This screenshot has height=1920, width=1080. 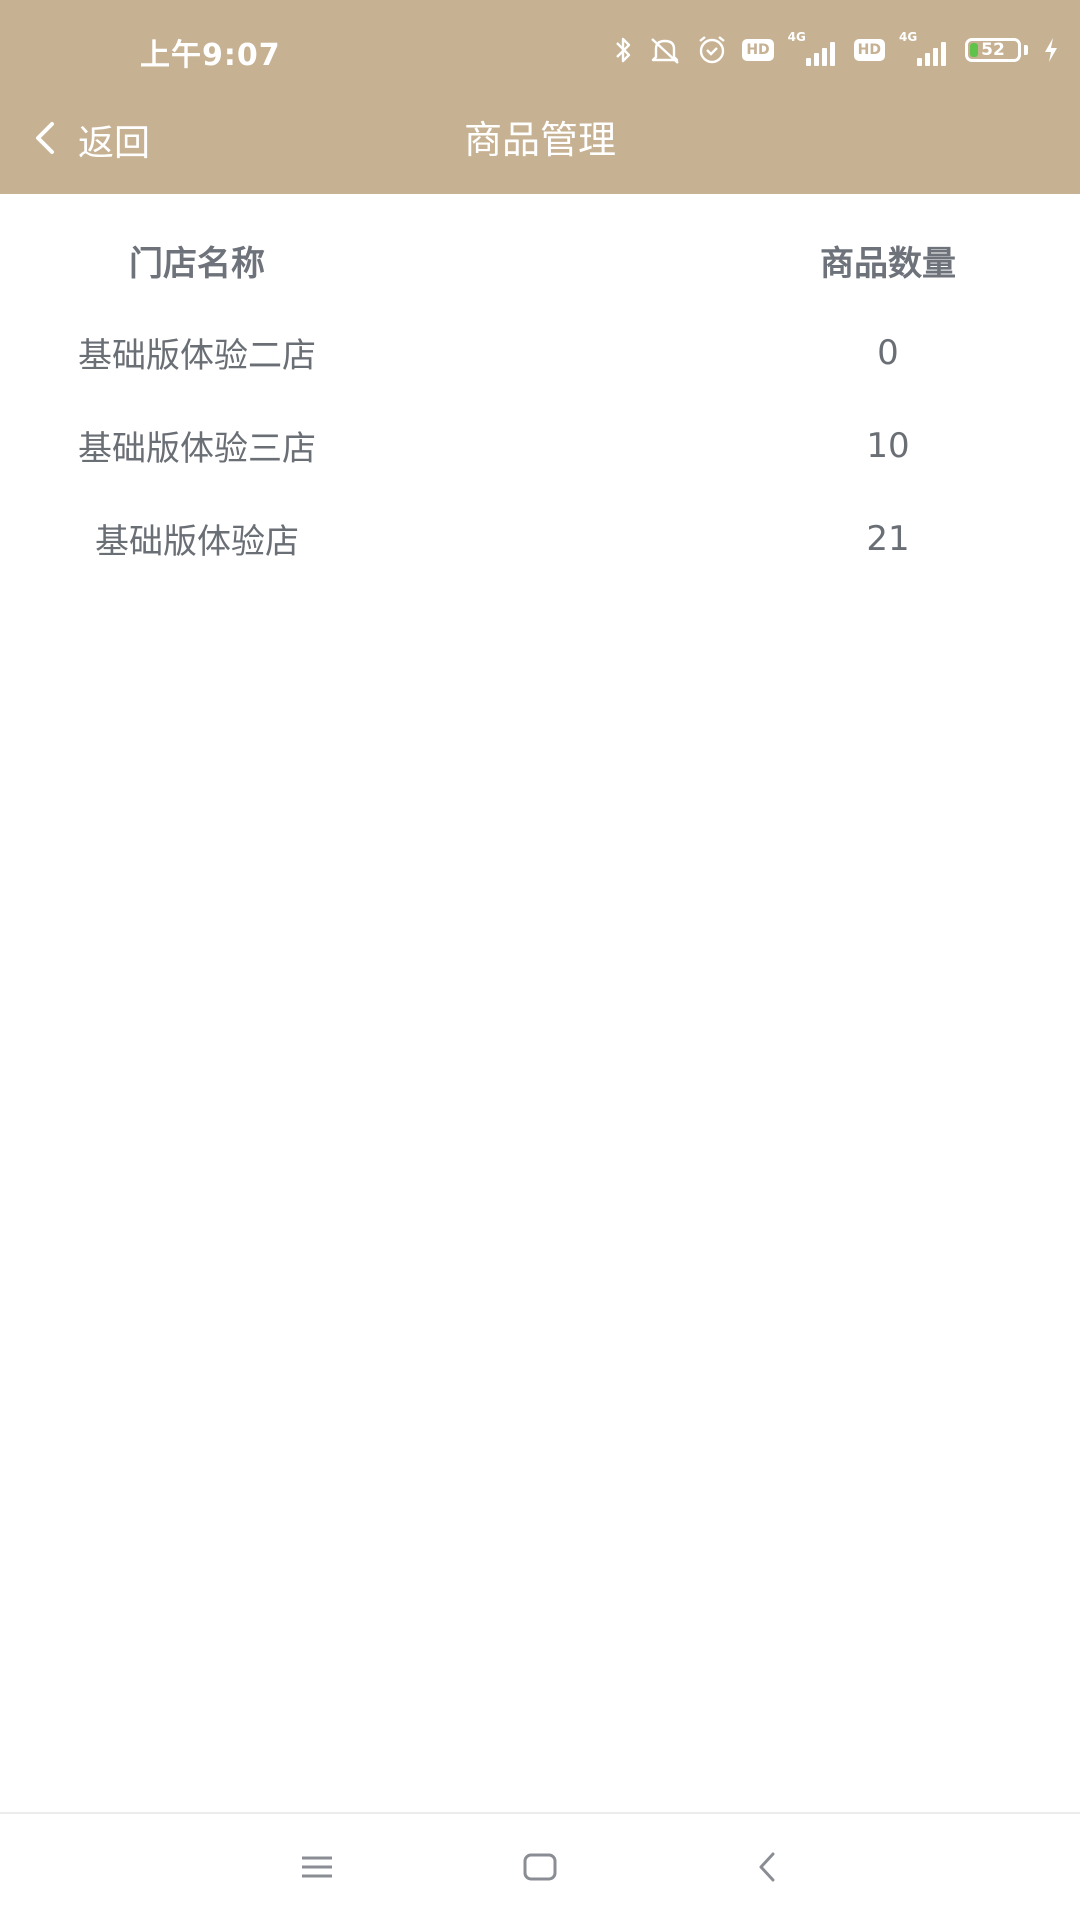 I want to click on table-row: 基础版体验店 21, so click(x=540, y=538).